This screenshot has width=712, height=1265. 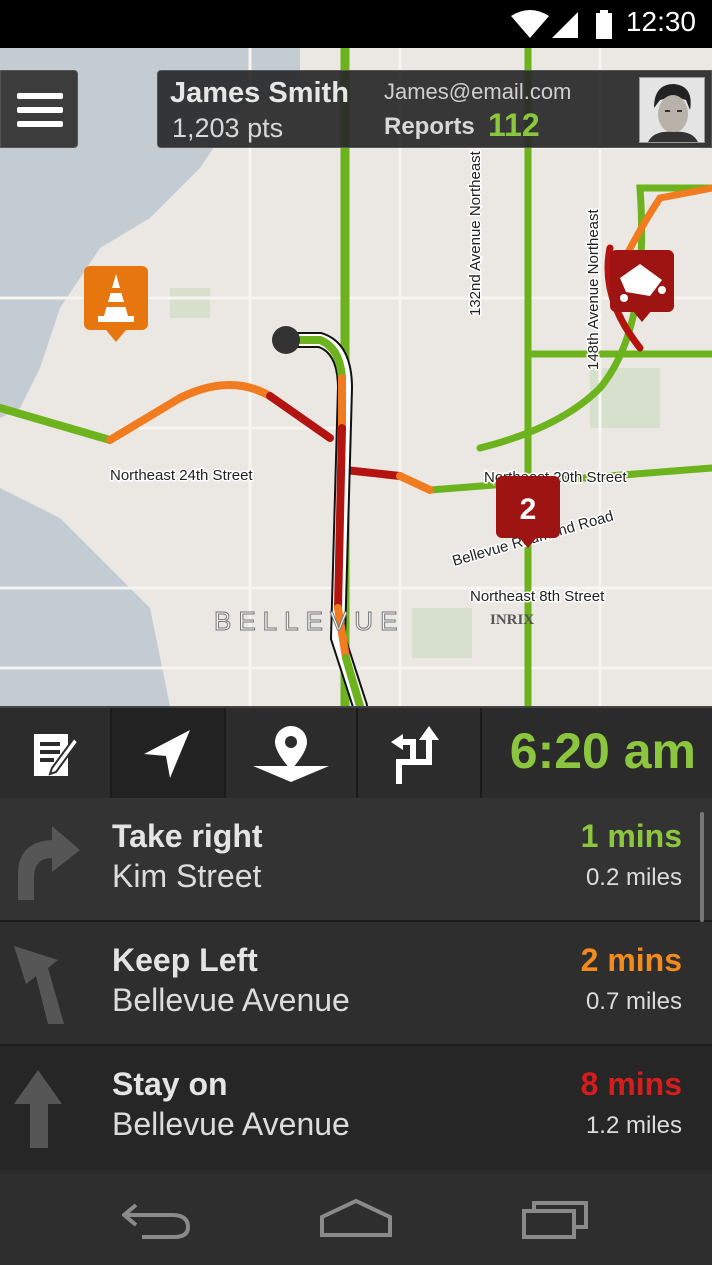 What do you see at coordinates (356, 860) in the screenshot?
I see `direction-row: Take right Kim Street 1 mins 0.2 miles` at bounding box center [356, 860].